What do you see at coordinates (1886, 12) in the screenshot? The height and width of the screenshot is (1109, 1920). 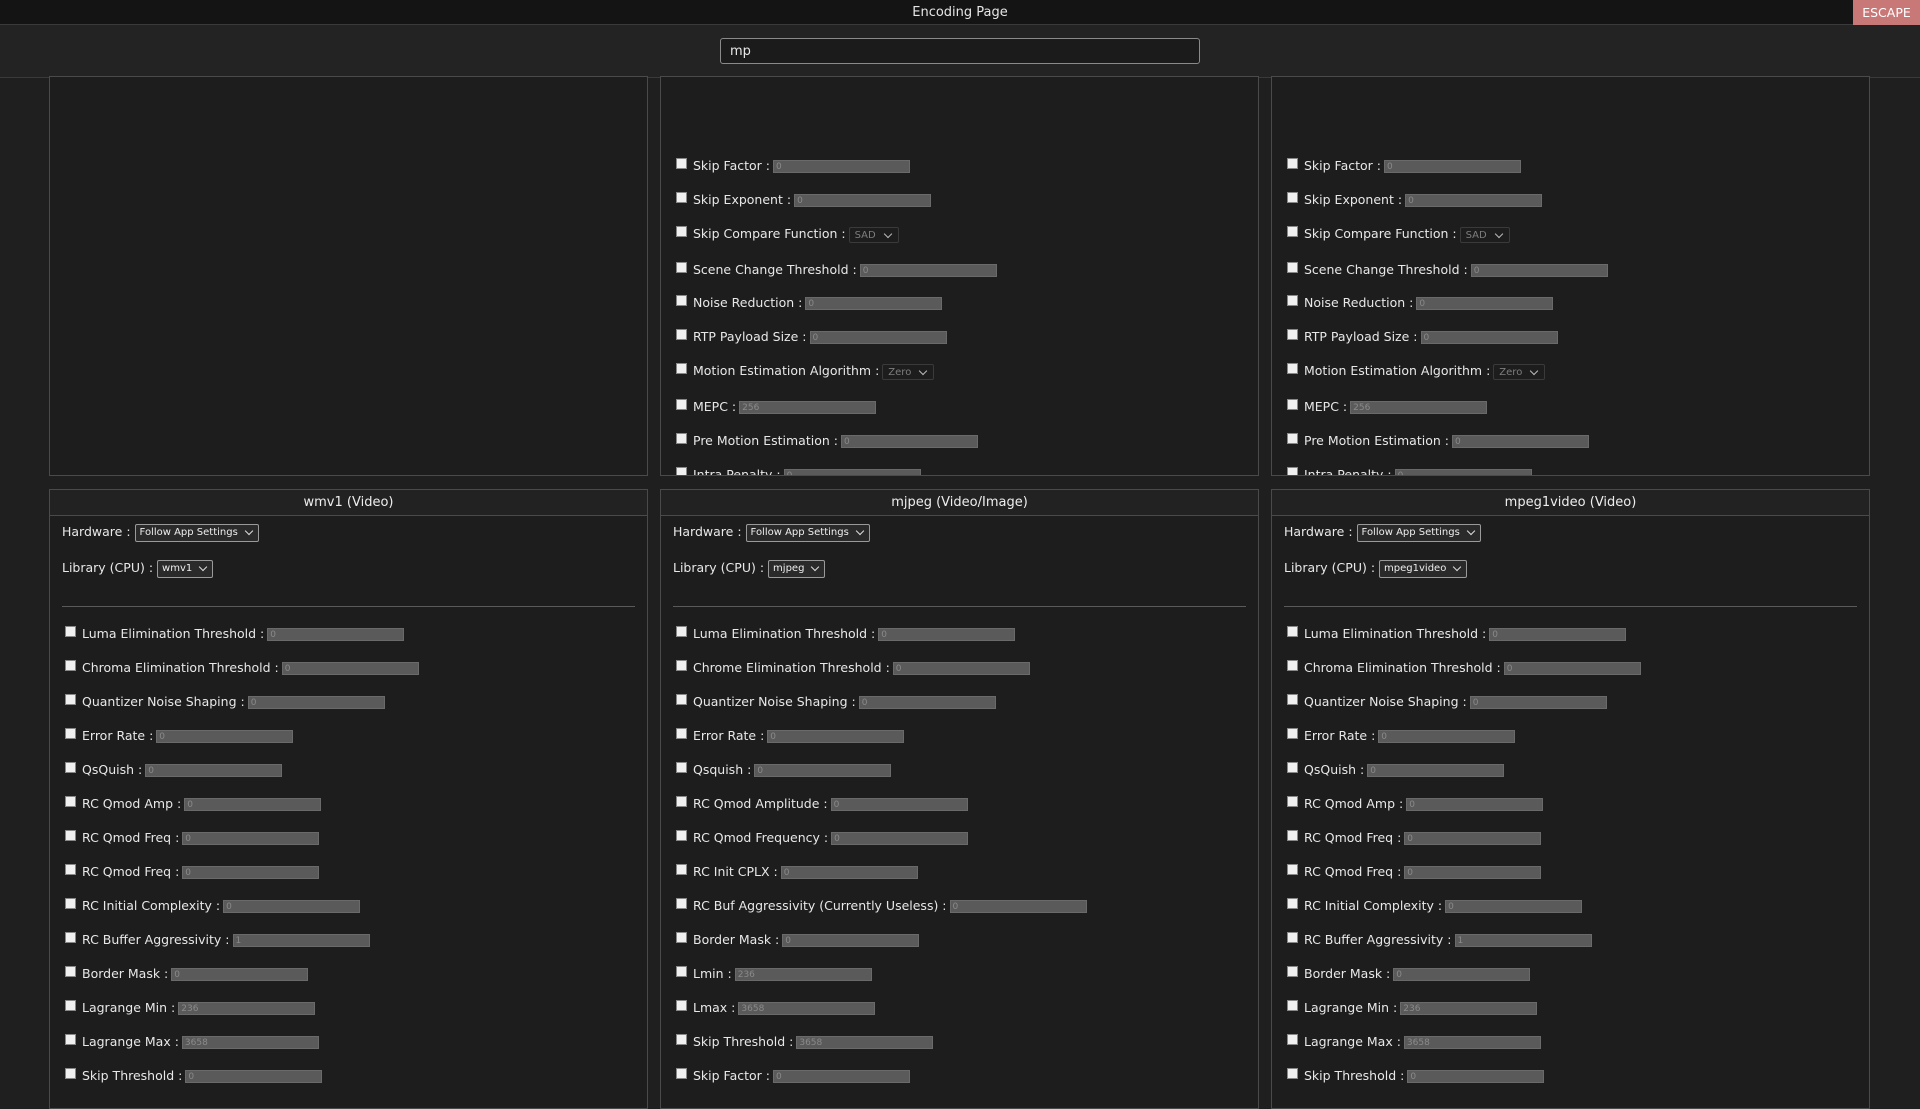 I see `escape-button: ESCAPE` at bounding box center [1886, 12].